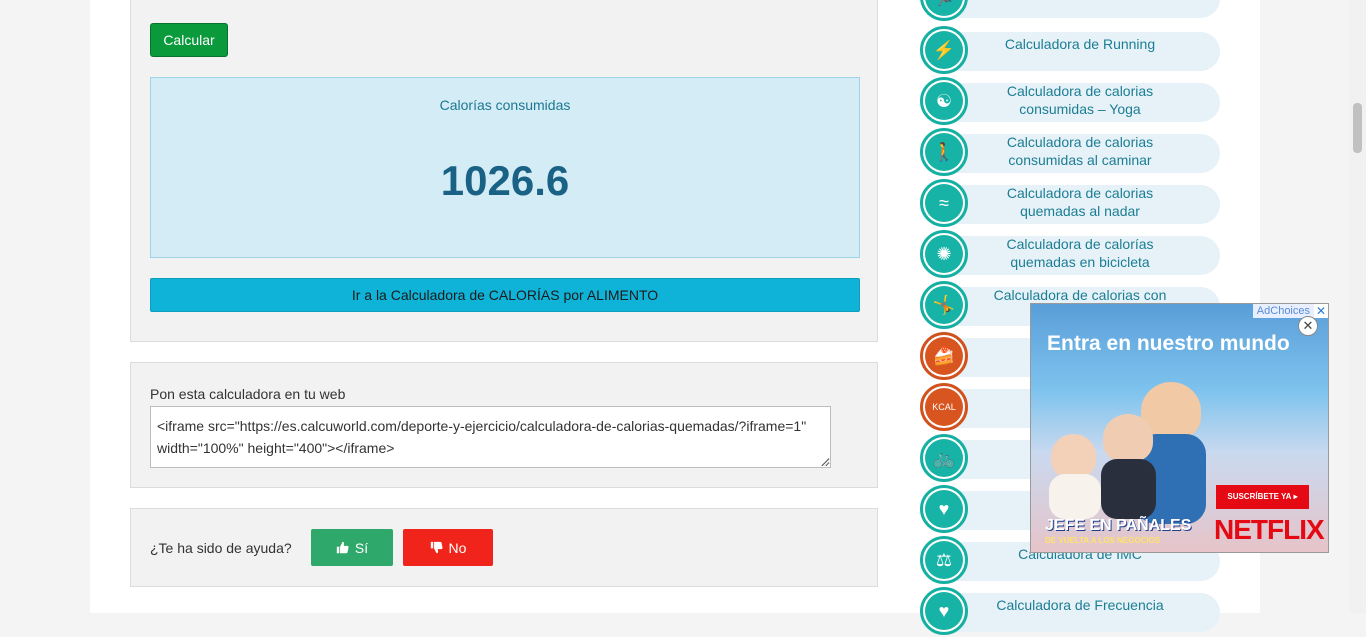 This screenshot has width=1366, height=637. What do you see at coordinates (1103, 540) in the screenshot?
I see `movie-subtitle: DE VUELTA A LOS NEGOCIOS` at bounding box center [1103, 540].